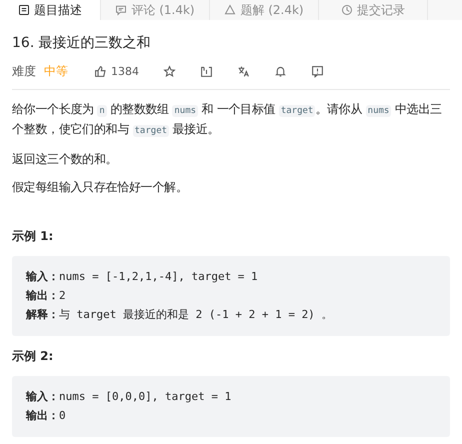 The height and width of the screenshot is (444, 462). What do you see at coordinates (206, 71) in the screenshot?
I see `bracket-icon` at bounding box center [206, 71].